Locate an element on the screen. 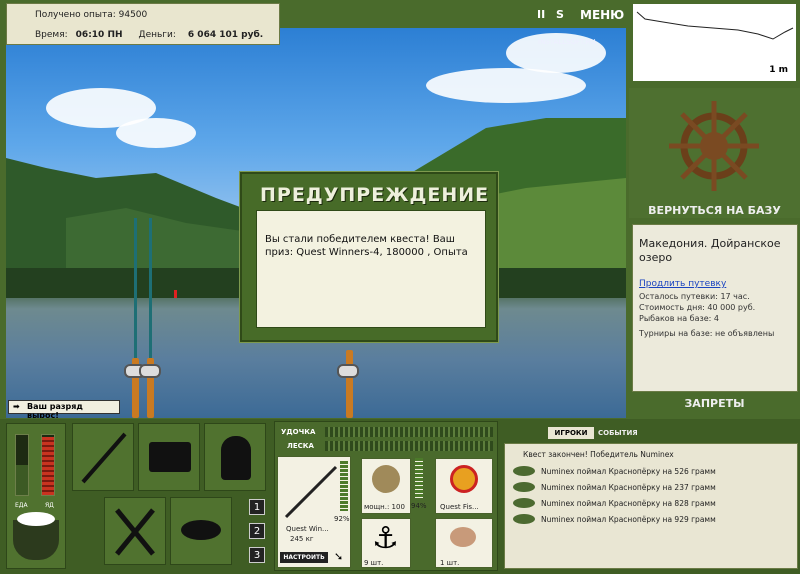 The image size is (800, 574). arrow-down-right-icon: ➘ is located at coordinates (339, 556).